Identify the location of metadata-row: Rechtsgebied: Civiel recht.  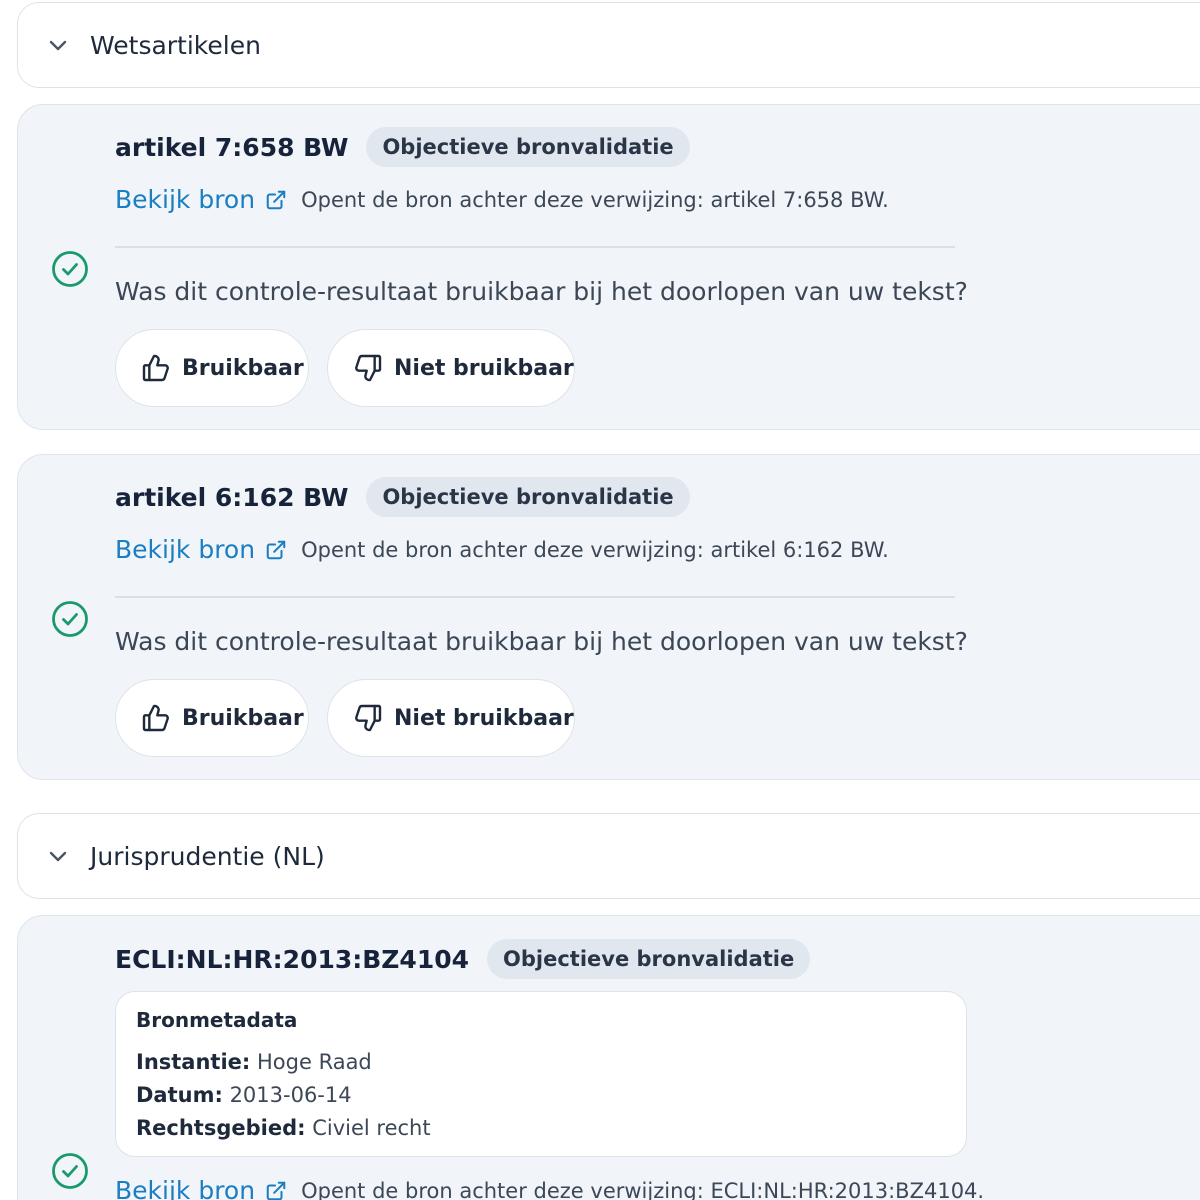
(541, 1128).